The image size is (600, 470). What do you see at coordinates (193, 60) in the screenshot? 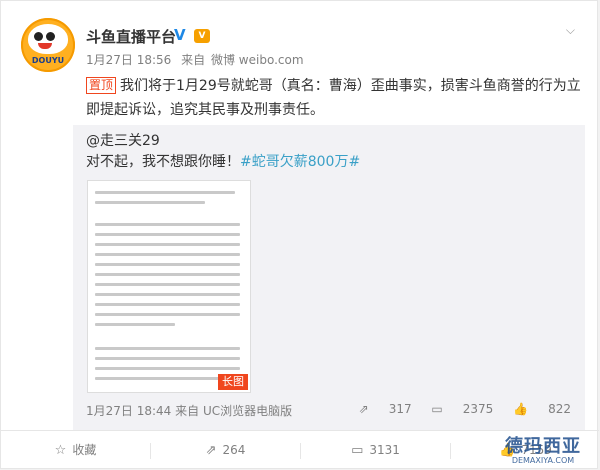
I see `source-prefix: 来自` at bounding box center [193, 60].